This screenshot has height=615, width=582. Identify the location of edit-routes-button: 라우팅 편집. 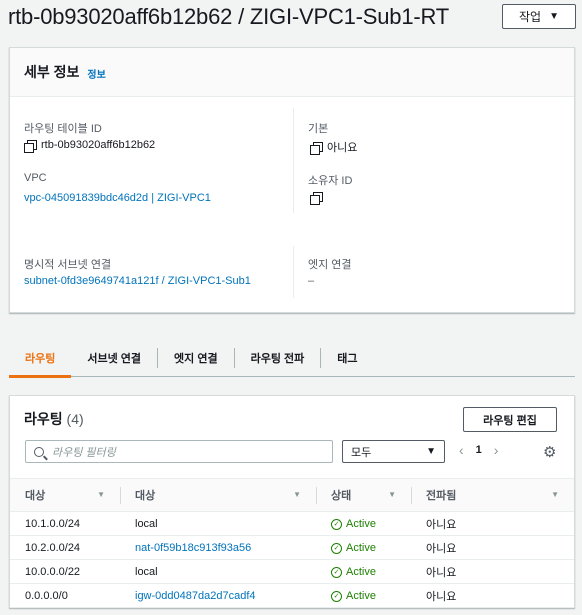
(510, 419).